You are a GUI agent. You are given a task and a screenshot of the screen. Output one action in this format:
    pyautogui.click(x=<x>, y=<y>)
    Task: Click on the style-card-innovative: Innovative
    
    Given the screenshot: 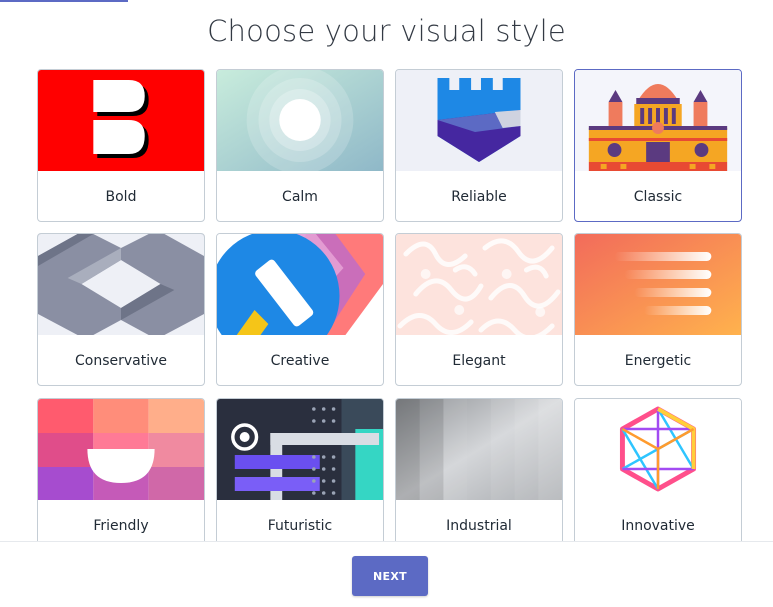 What is the action you would take?
    pyautogui.click(x=658, y=471)
    